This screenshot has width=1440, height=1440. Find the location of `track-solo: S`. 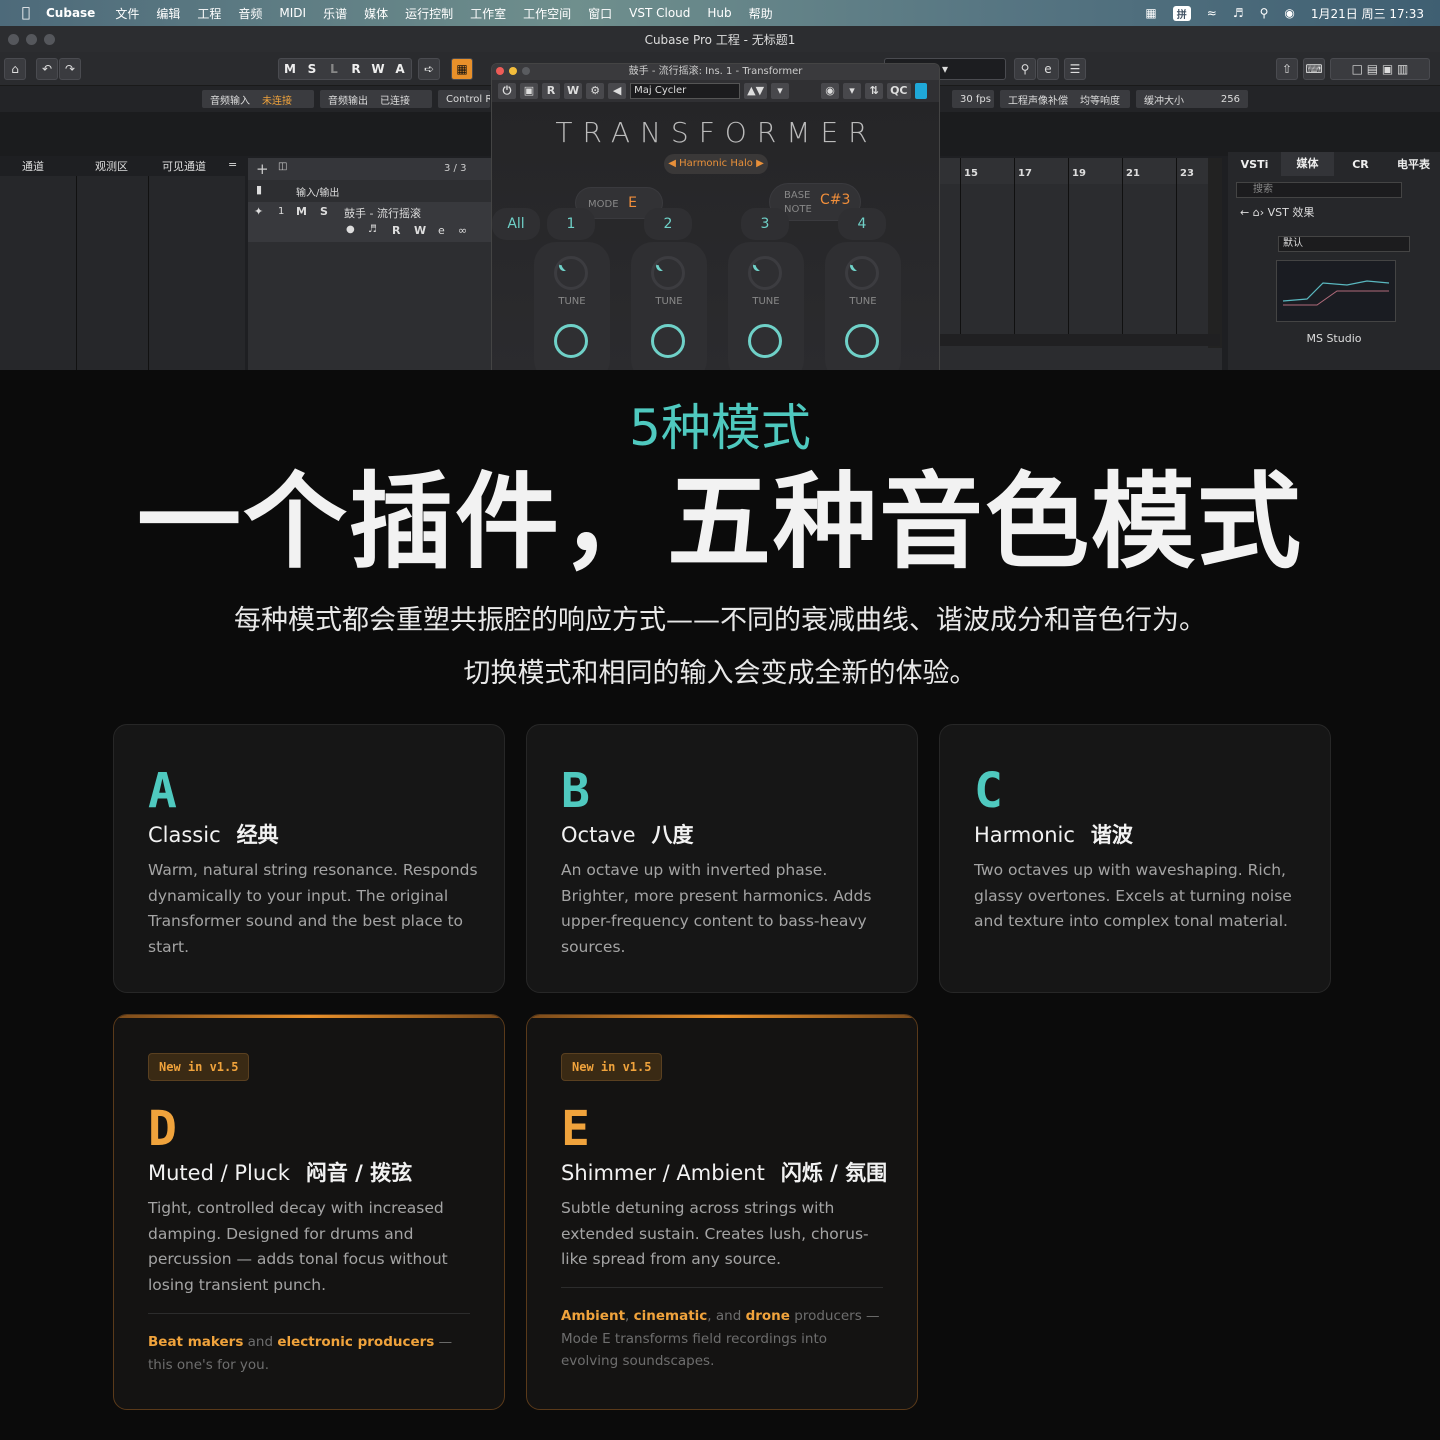

track-solo: S is located at coordinates (324, 211).